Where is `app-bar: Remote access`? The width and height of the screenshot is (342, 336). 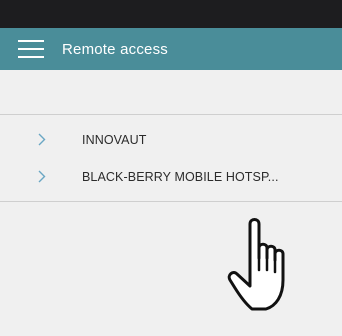
app-bar: Remote access is located at coordinates (171, 49).